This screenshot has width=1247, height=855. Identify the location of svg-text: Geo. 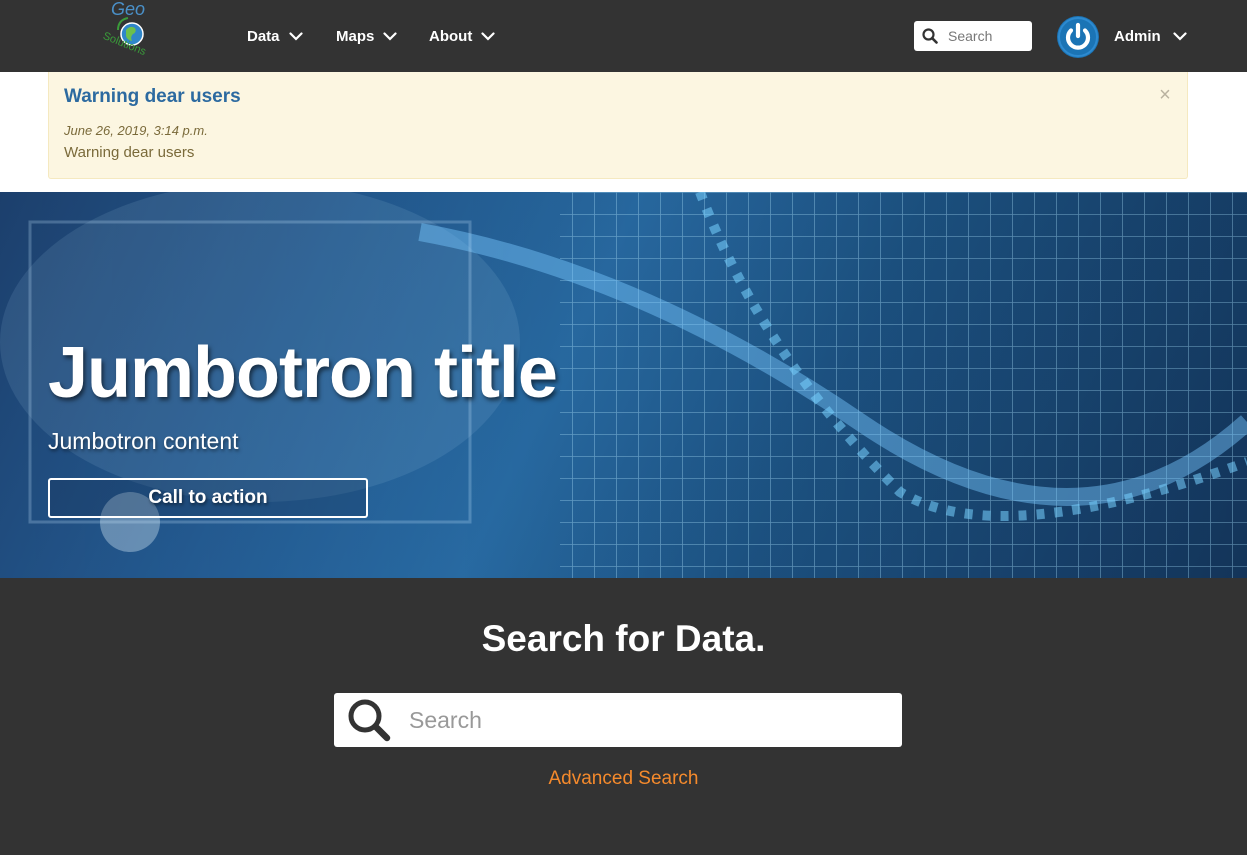
(128, 9).